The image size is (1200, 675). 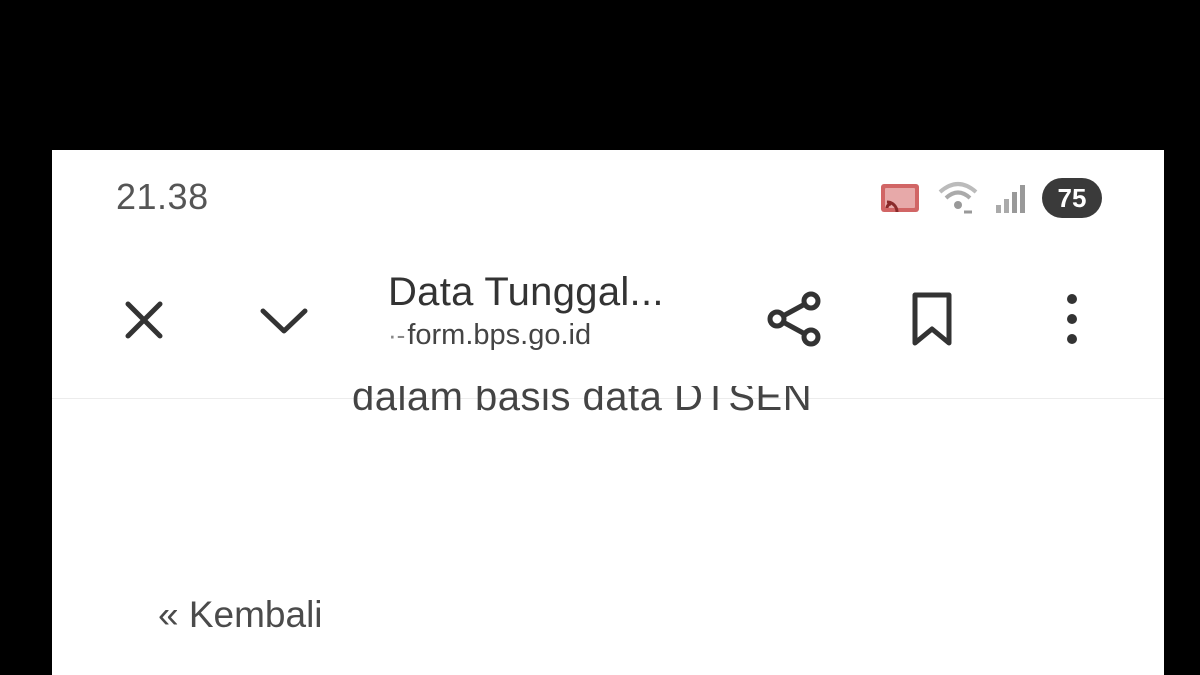 What do you see at coordinates (608, 195) in the screenshot?
I see `status-bar: 21.38 75` at bounding box center [608, 195].